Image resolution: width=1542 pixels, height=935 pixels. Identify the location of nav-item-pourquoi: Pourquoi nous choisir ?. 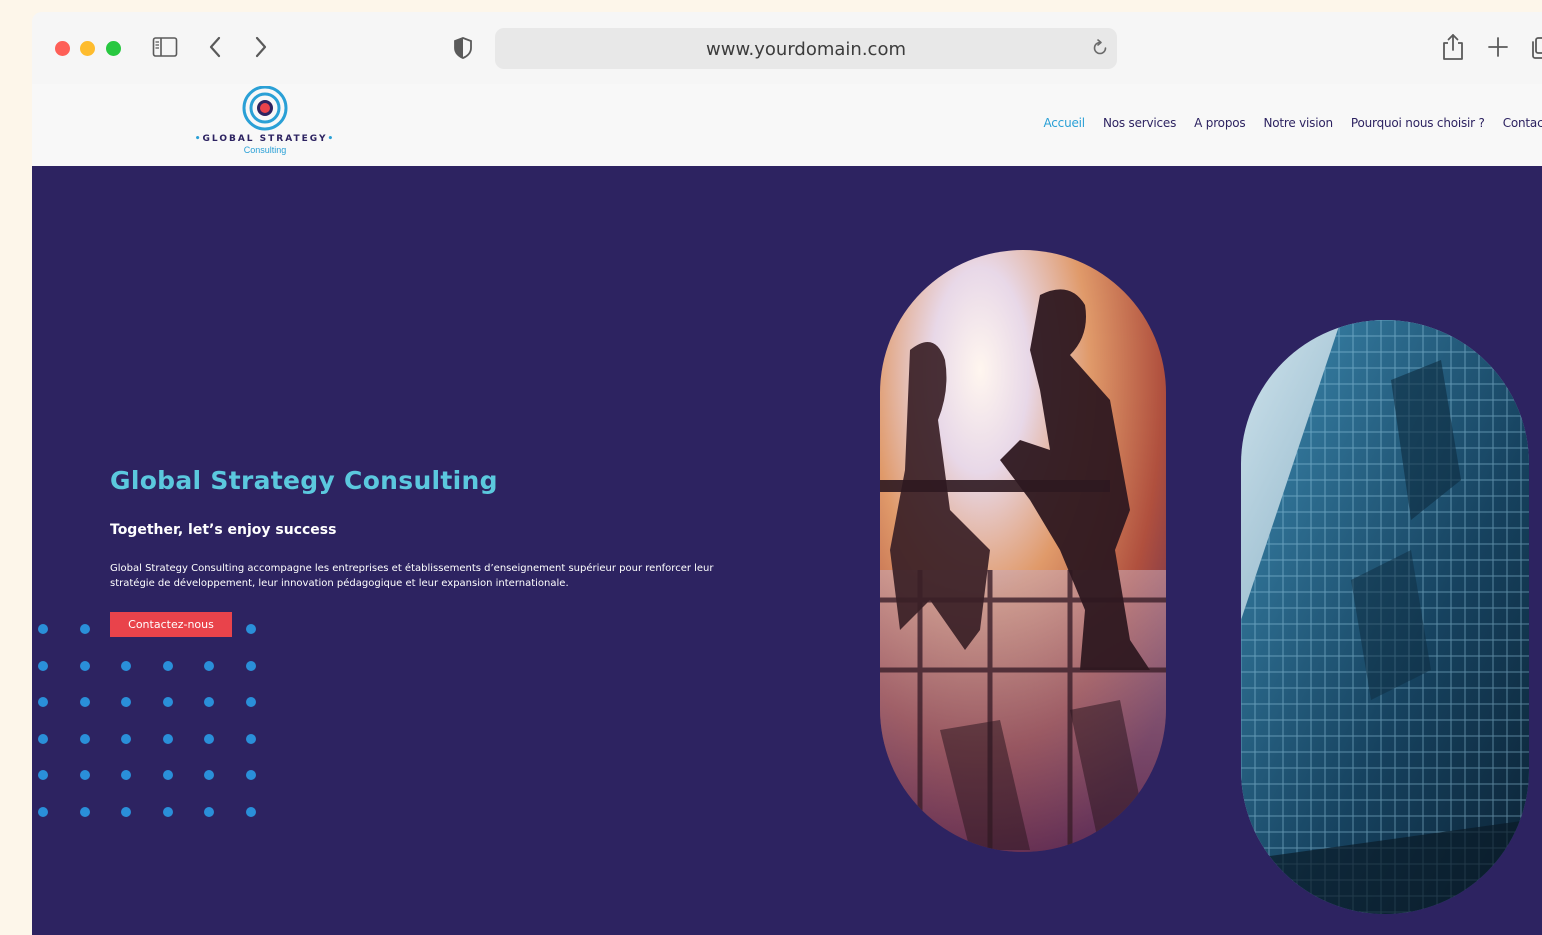
(1418, 123).